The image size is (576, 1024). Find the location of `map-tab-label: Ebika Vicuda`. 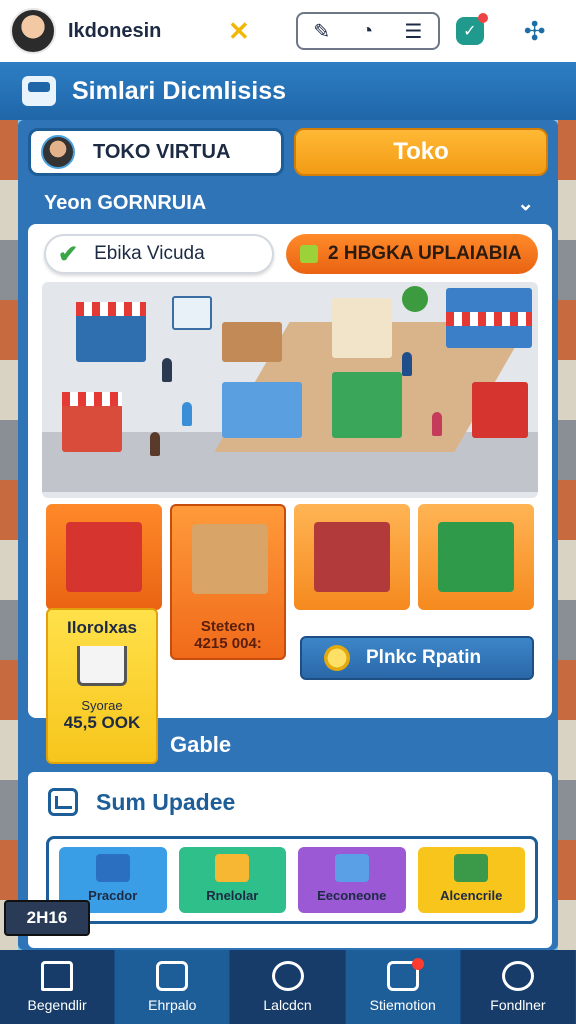

map-tab-label: Ebika Vicuda is located at coordinates (149, 253).